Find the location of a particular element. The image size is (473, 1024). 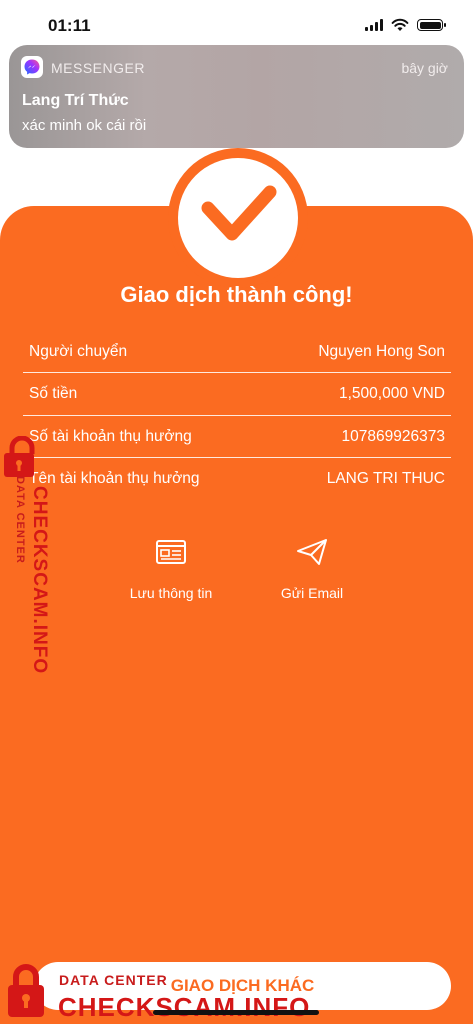

detail-label: Số tài khoản thụ hưởng is located at coordinates (110, 436).